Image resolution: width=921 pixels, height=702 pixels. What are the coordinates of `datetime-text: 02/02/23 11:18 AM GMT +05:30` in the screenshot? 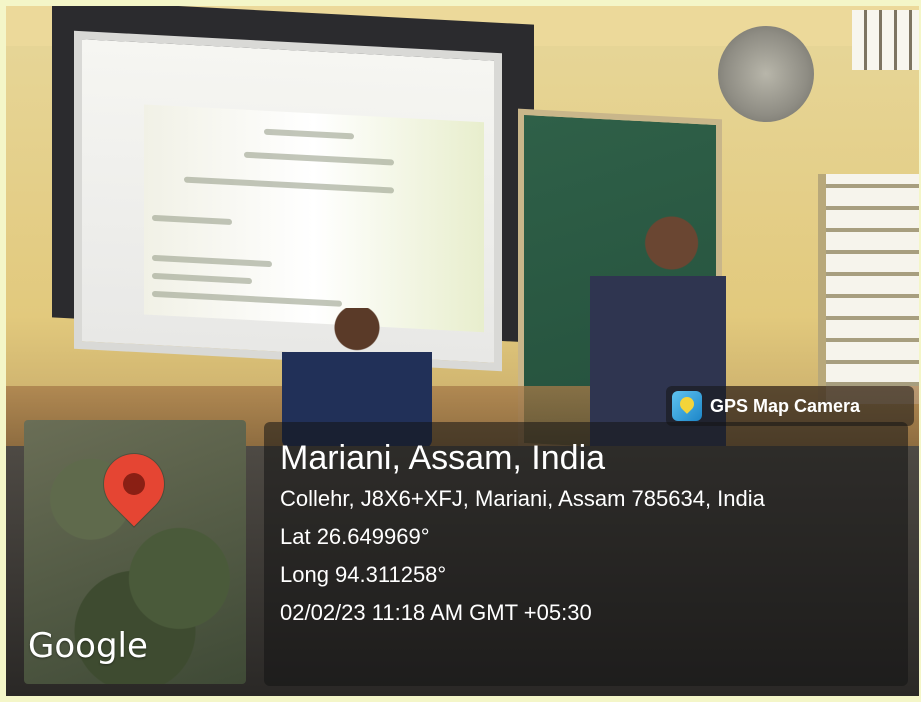 It's located at (436, 612).